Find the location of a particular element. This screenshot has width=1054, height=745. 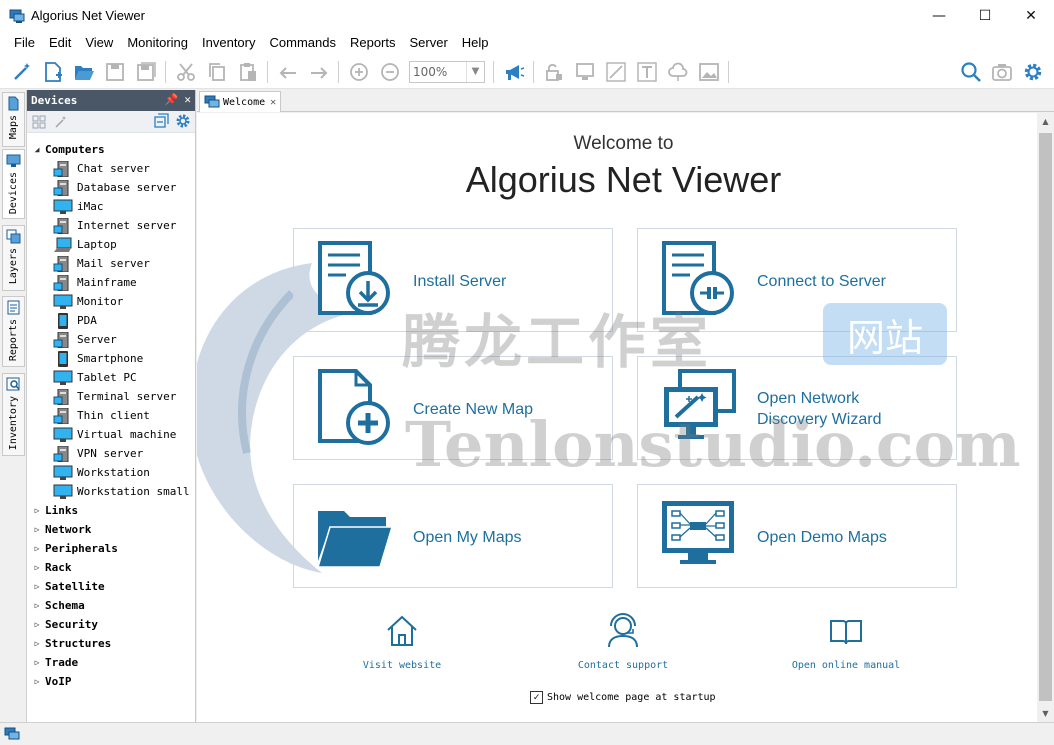

side-tab-maps: Maps is located at coordinates (13, 119).